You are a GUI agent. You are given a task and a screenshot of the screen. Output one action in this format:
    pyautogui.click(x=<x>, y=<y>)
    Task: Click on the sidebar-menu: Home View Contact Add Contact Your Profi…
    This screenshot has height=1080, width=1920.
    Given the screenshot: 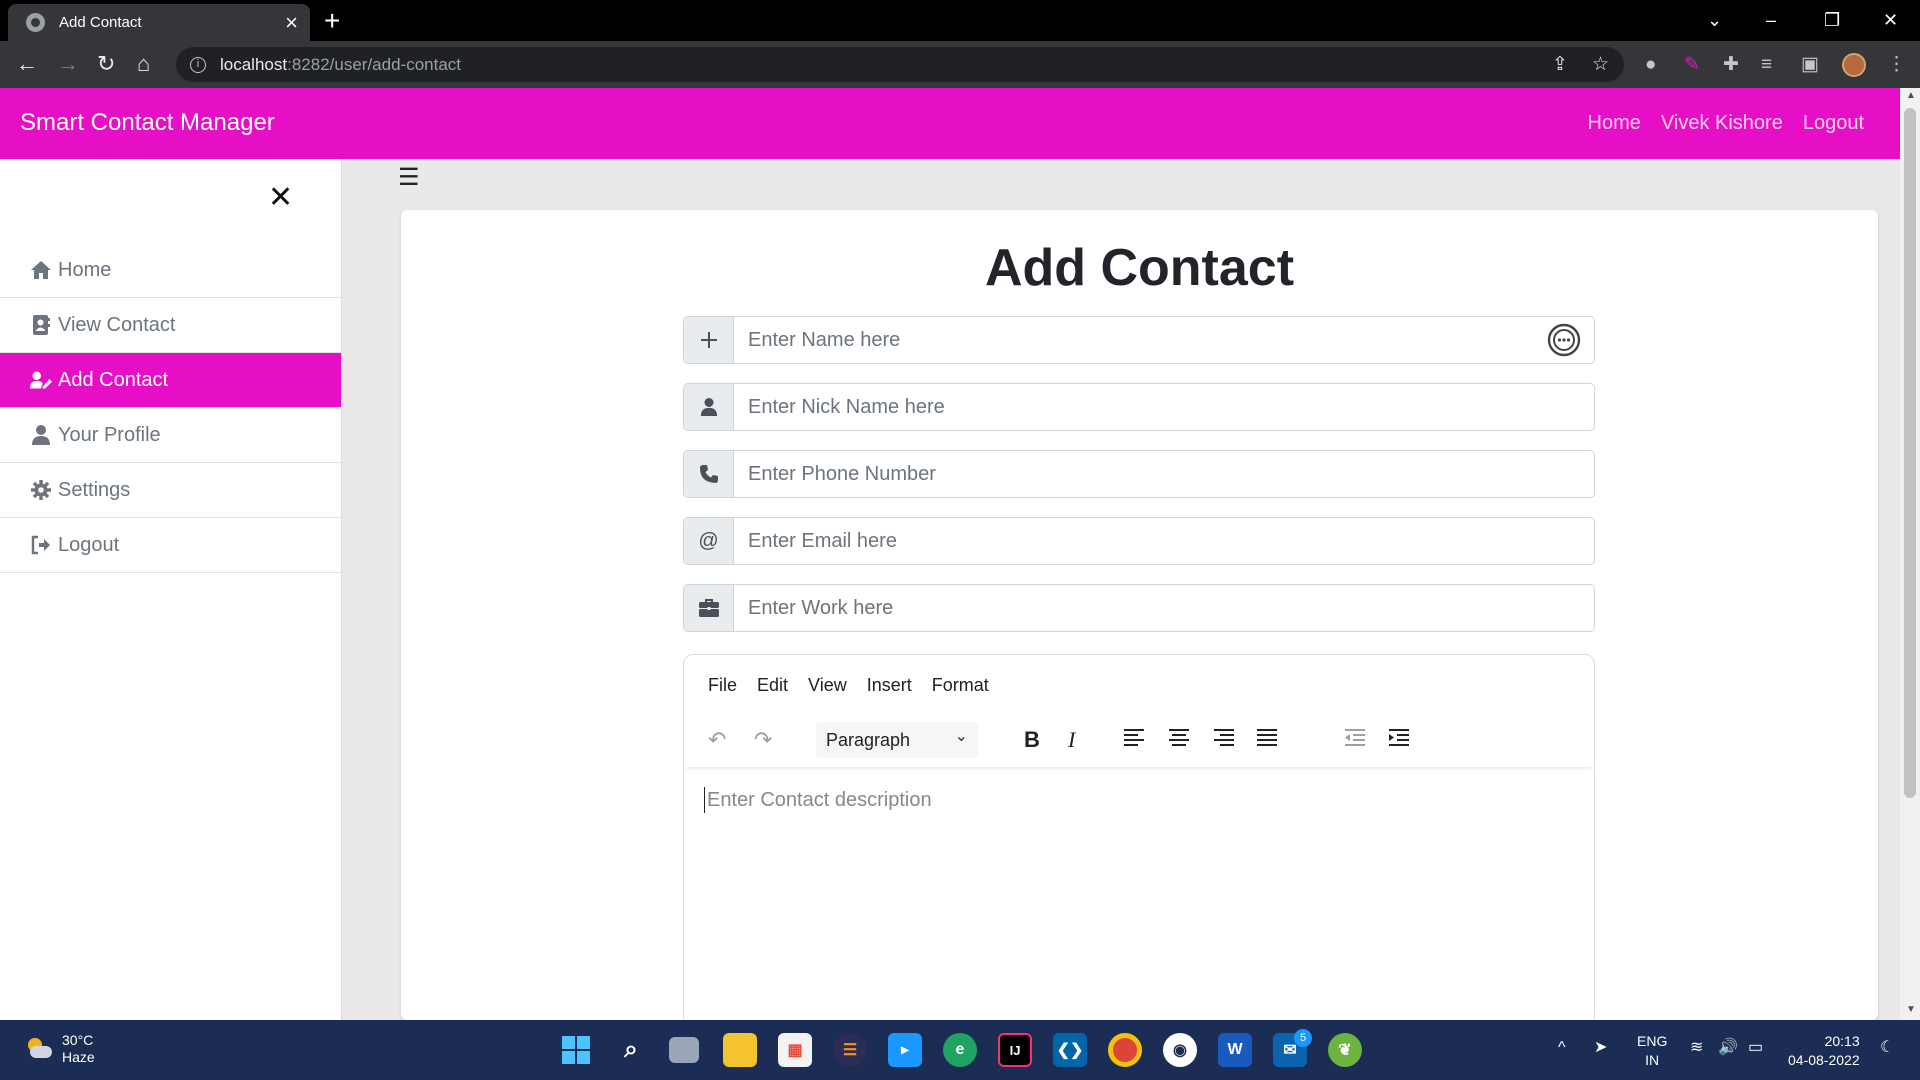 What is the action you would take?
    pyautogui.click(x=170, y=408)
    